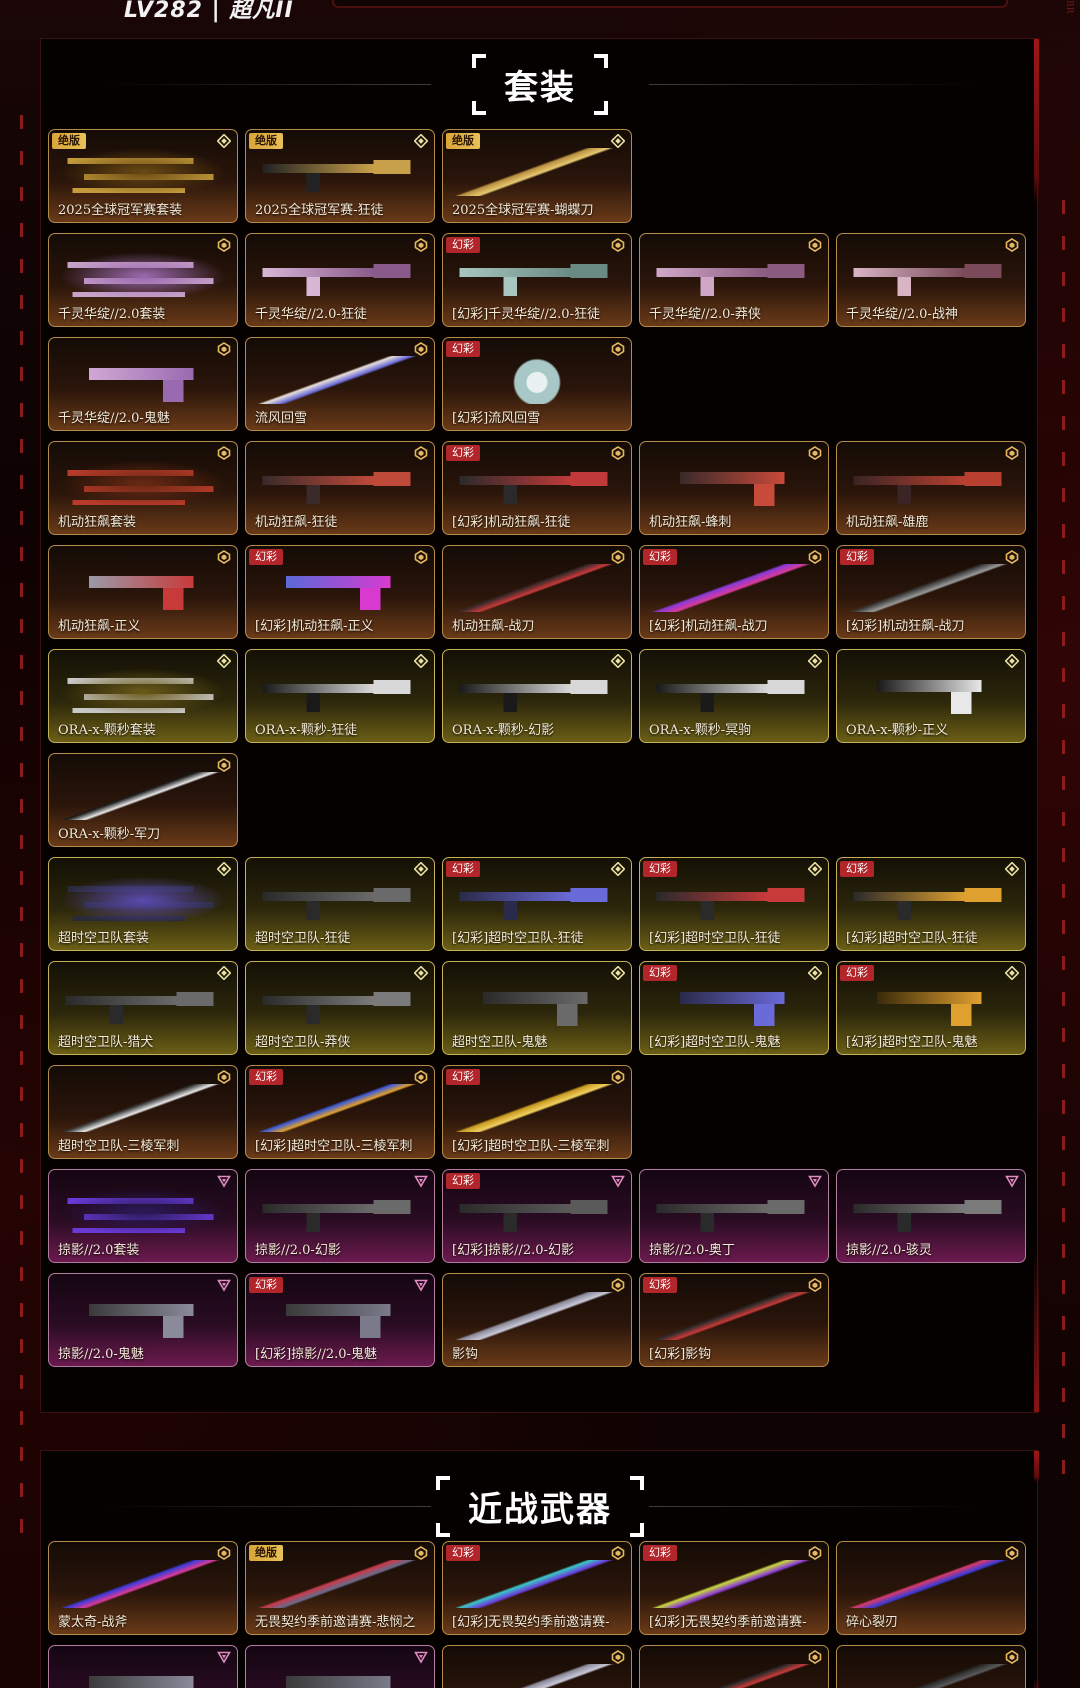 The height and width of the screenshot is (1688, 1080). What do you see at coordinates (537, 176) in the screenshot?
I see `skin-card: 绝版 2025全球冠军赛-蝴蝶刀` at bounding box center [537, 176].